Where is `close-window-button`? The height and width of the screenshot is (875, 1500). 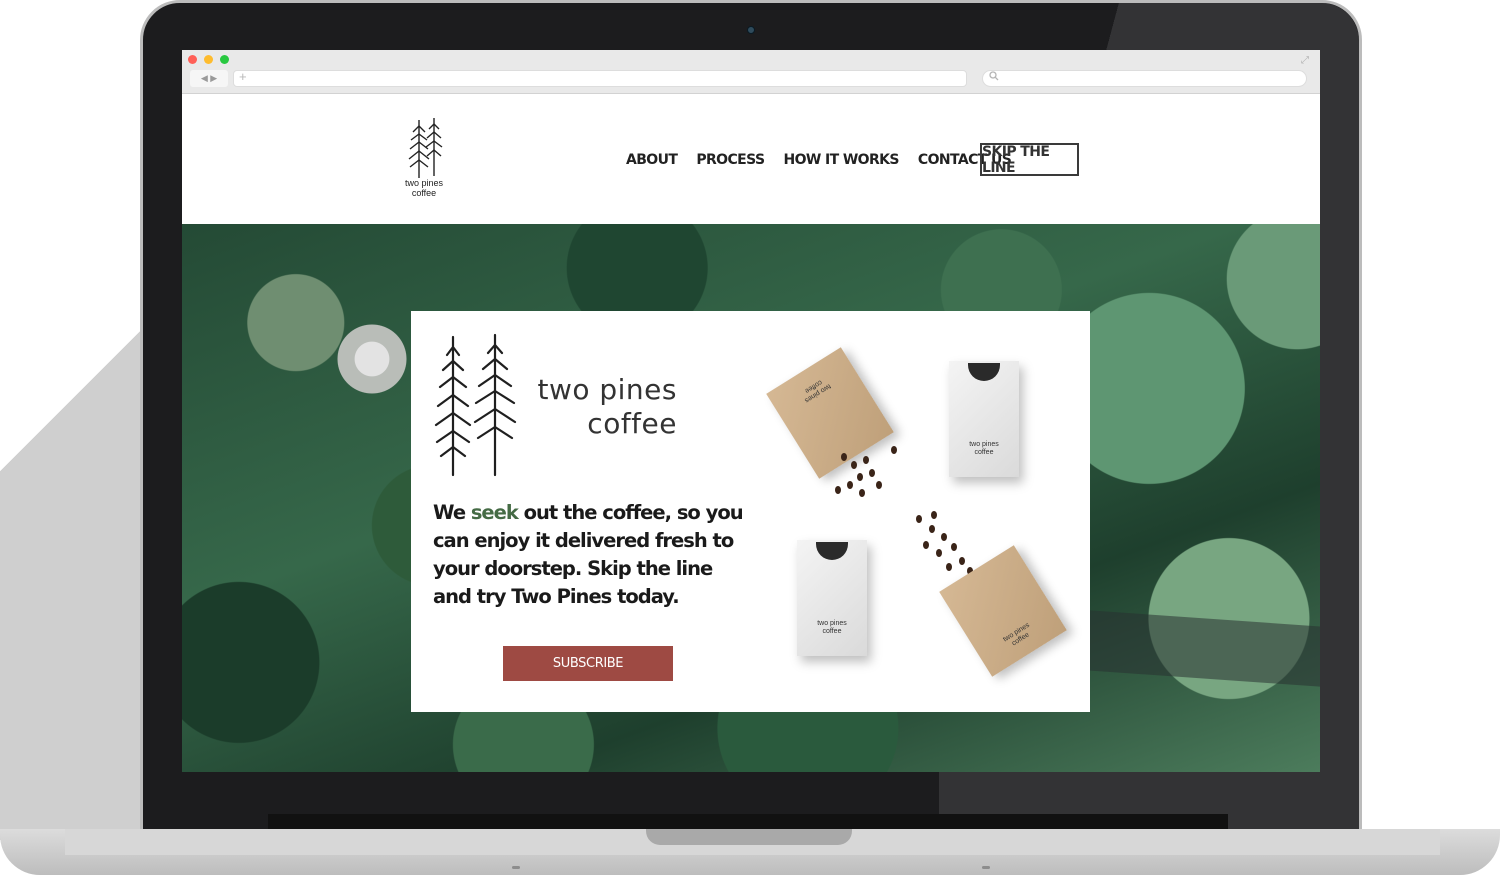 close-window-button is located at coordinates (192, 59).